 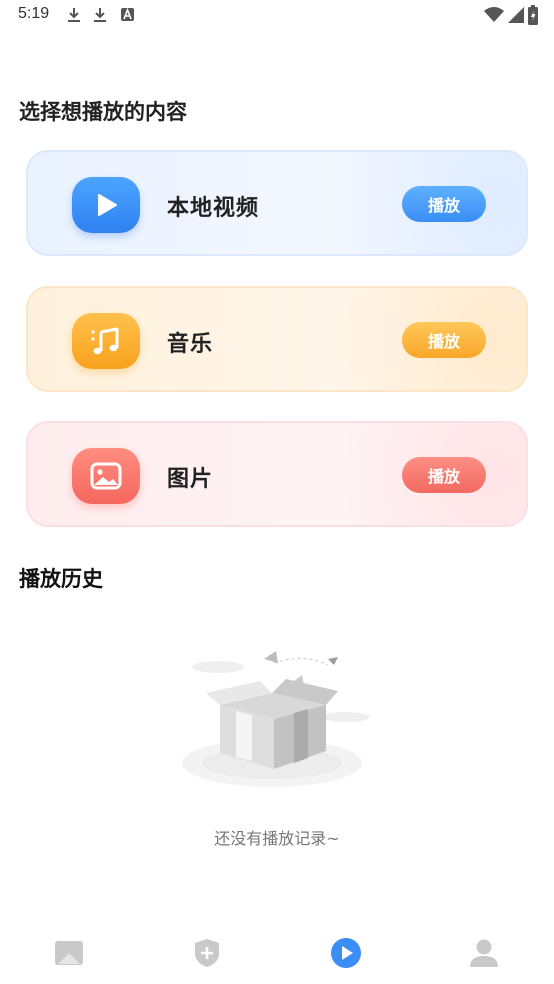 I want to click on music-note-icon, so click(x=106, y=341).